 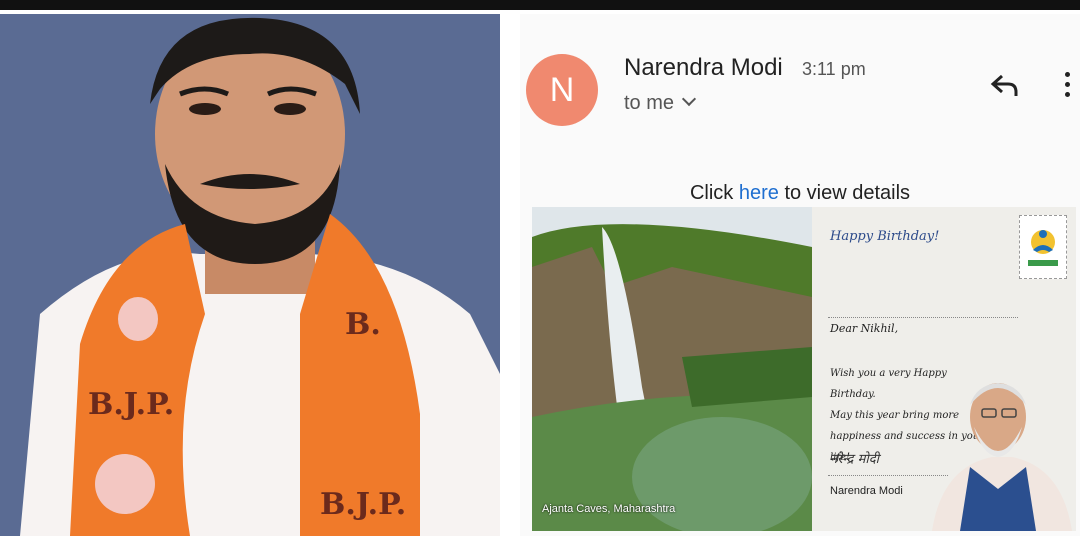 What do you see at coordinates (689, 99) in the screenshot?
I see `chevron-down-icon` at bounding box center [689, 99].